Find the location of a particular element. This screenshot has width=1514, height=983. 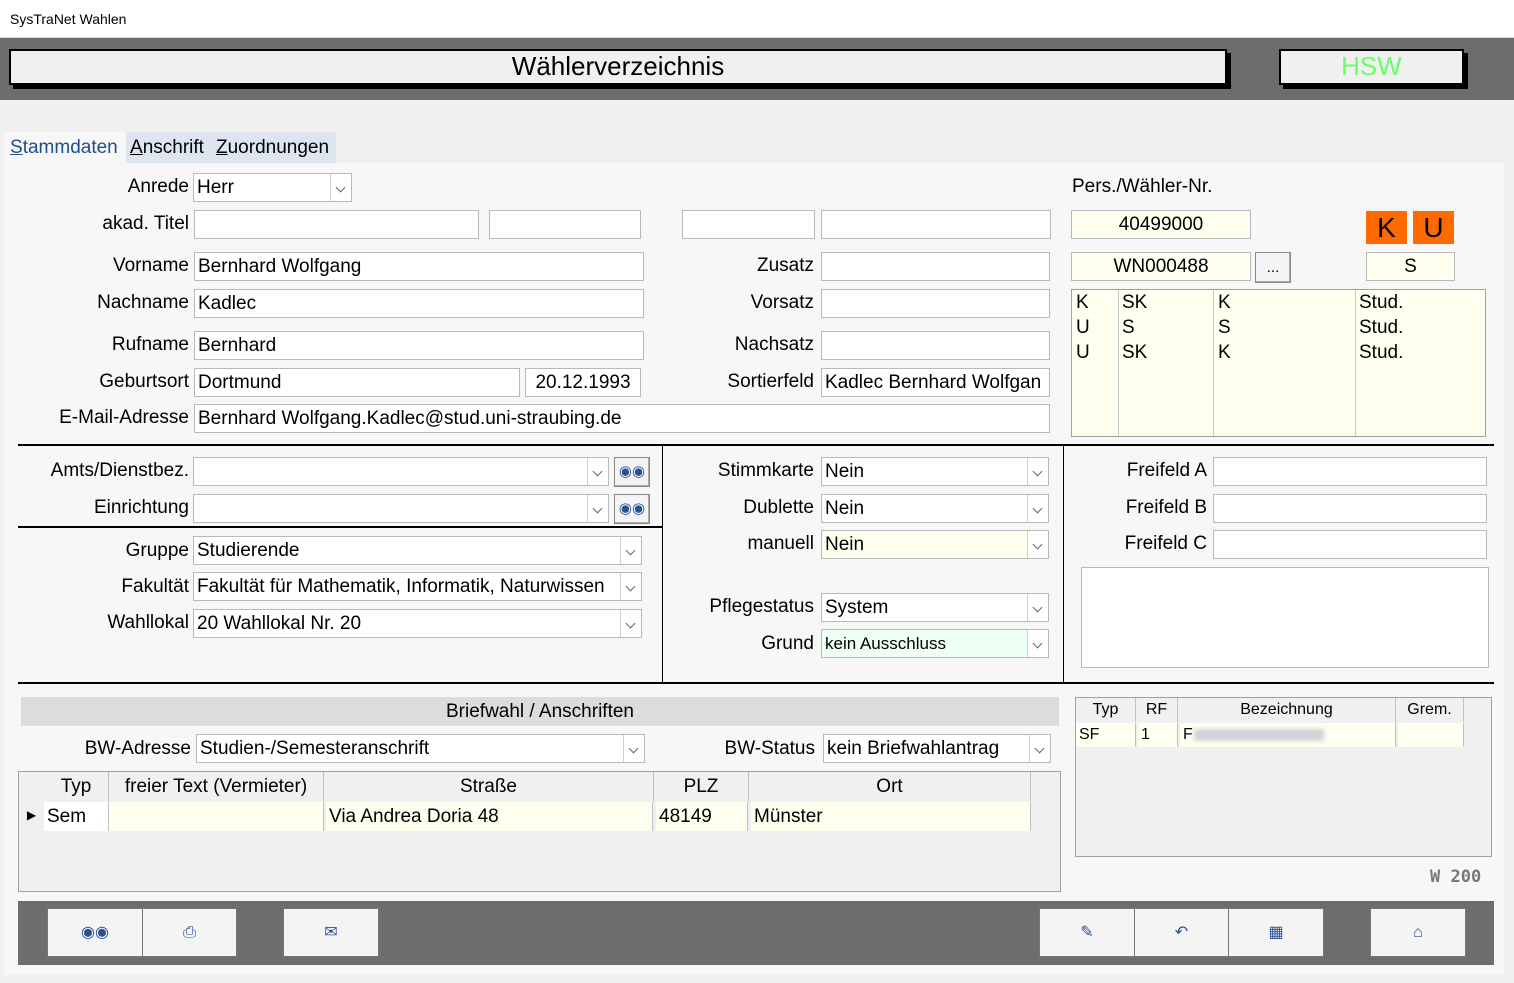

wahllokal-label: Wahllokal is located at coordinates (148, 622).